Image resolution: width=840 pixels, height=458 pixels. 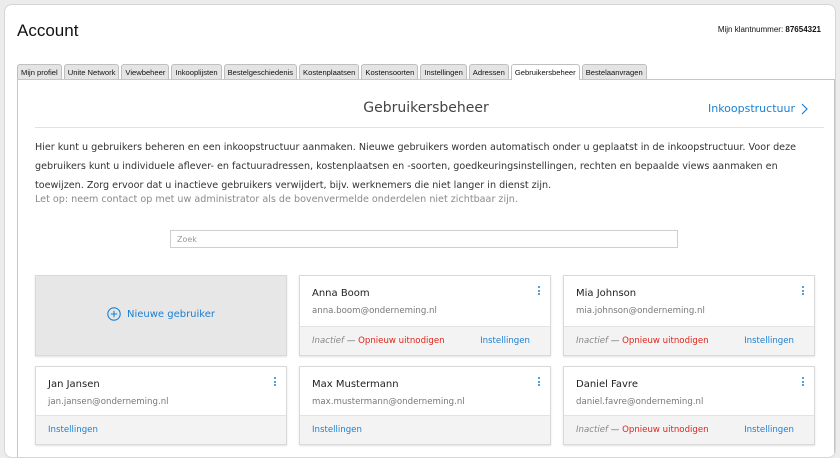 I want to click on tab-gebruikersbeheer: Gebruikersbeheer, so click(x=545, y=72).